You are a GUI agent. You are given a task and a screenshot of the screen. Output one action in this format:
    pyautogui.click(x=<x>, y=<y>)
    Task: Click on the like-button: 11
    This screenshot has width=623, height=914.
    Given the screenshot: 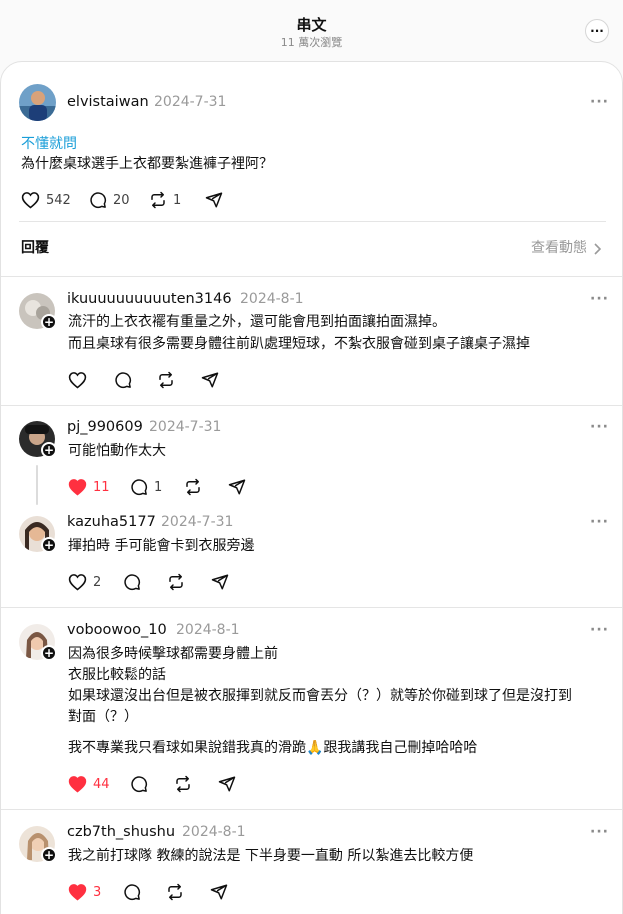 What is the action you would take?
    pyautogui.click(x=89, y=487)
    